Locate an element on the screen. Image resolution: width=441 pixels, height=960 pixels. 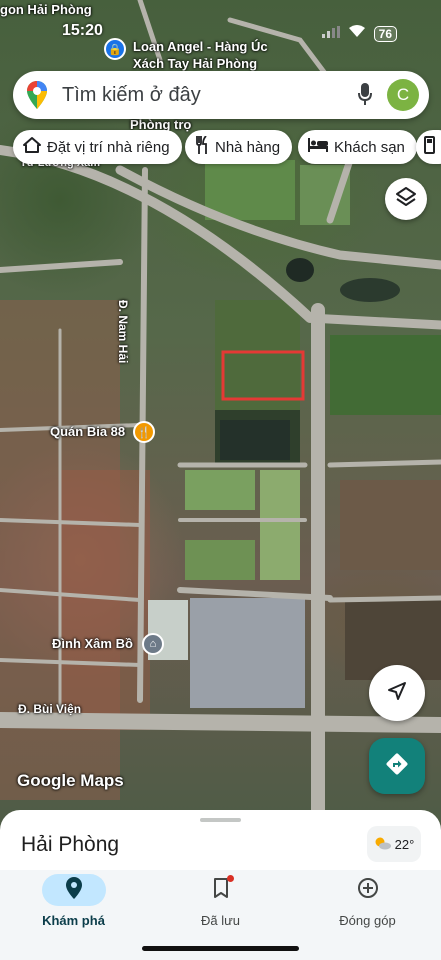
chip-restaurant: Nhà hàng is located at coordinates (239, 147).